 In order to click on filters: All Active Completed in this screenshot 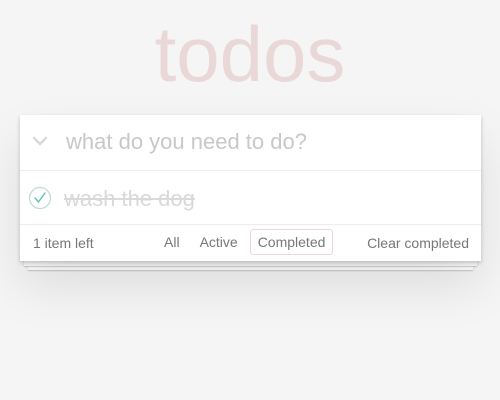, I will do `click(245, 242)`.